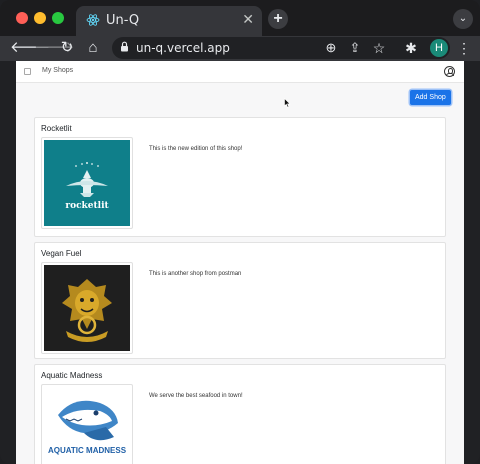 This screenshot has height=464, width=480. I want to click on url-text: un-q.vercel.app, so click(183, 48).